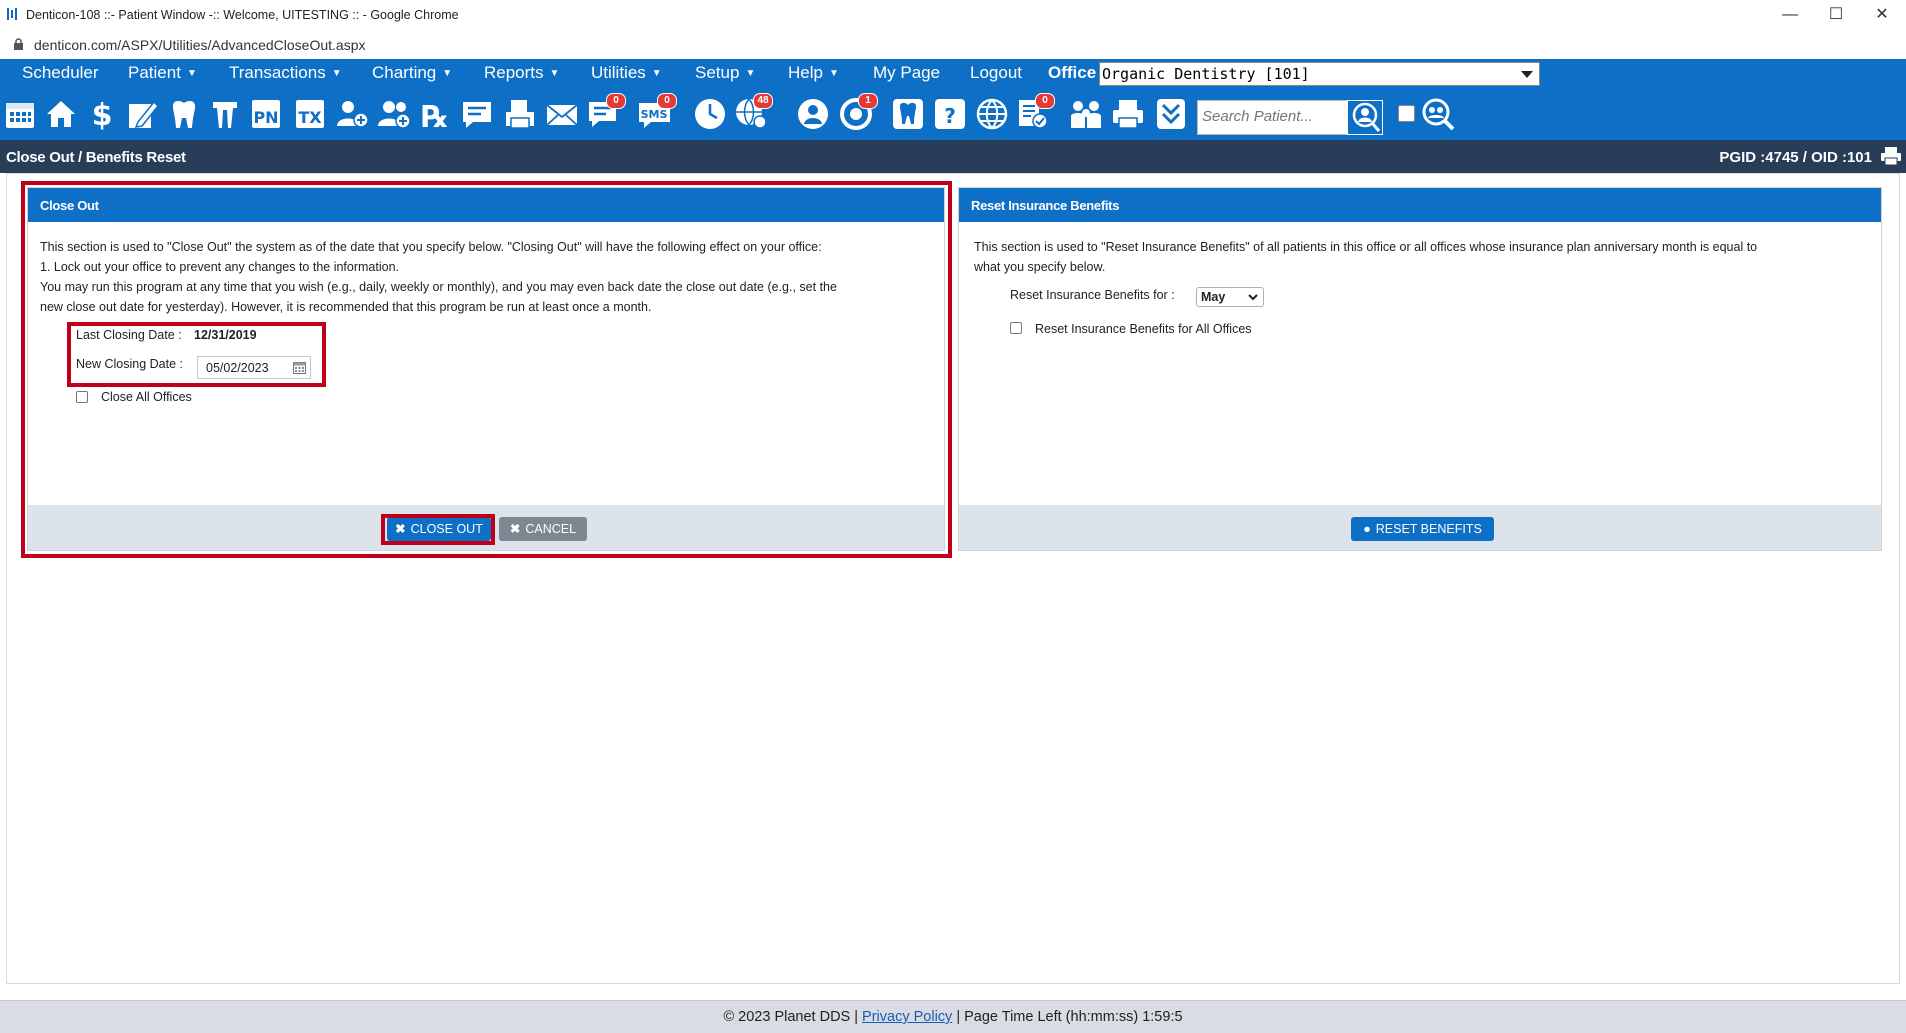 This screenshot has width=1906, height=1033. What do you see at coordinates (753, 112) in the screenshot?
I see `globe-users-icon: 48` at bounding box center [753, 112].